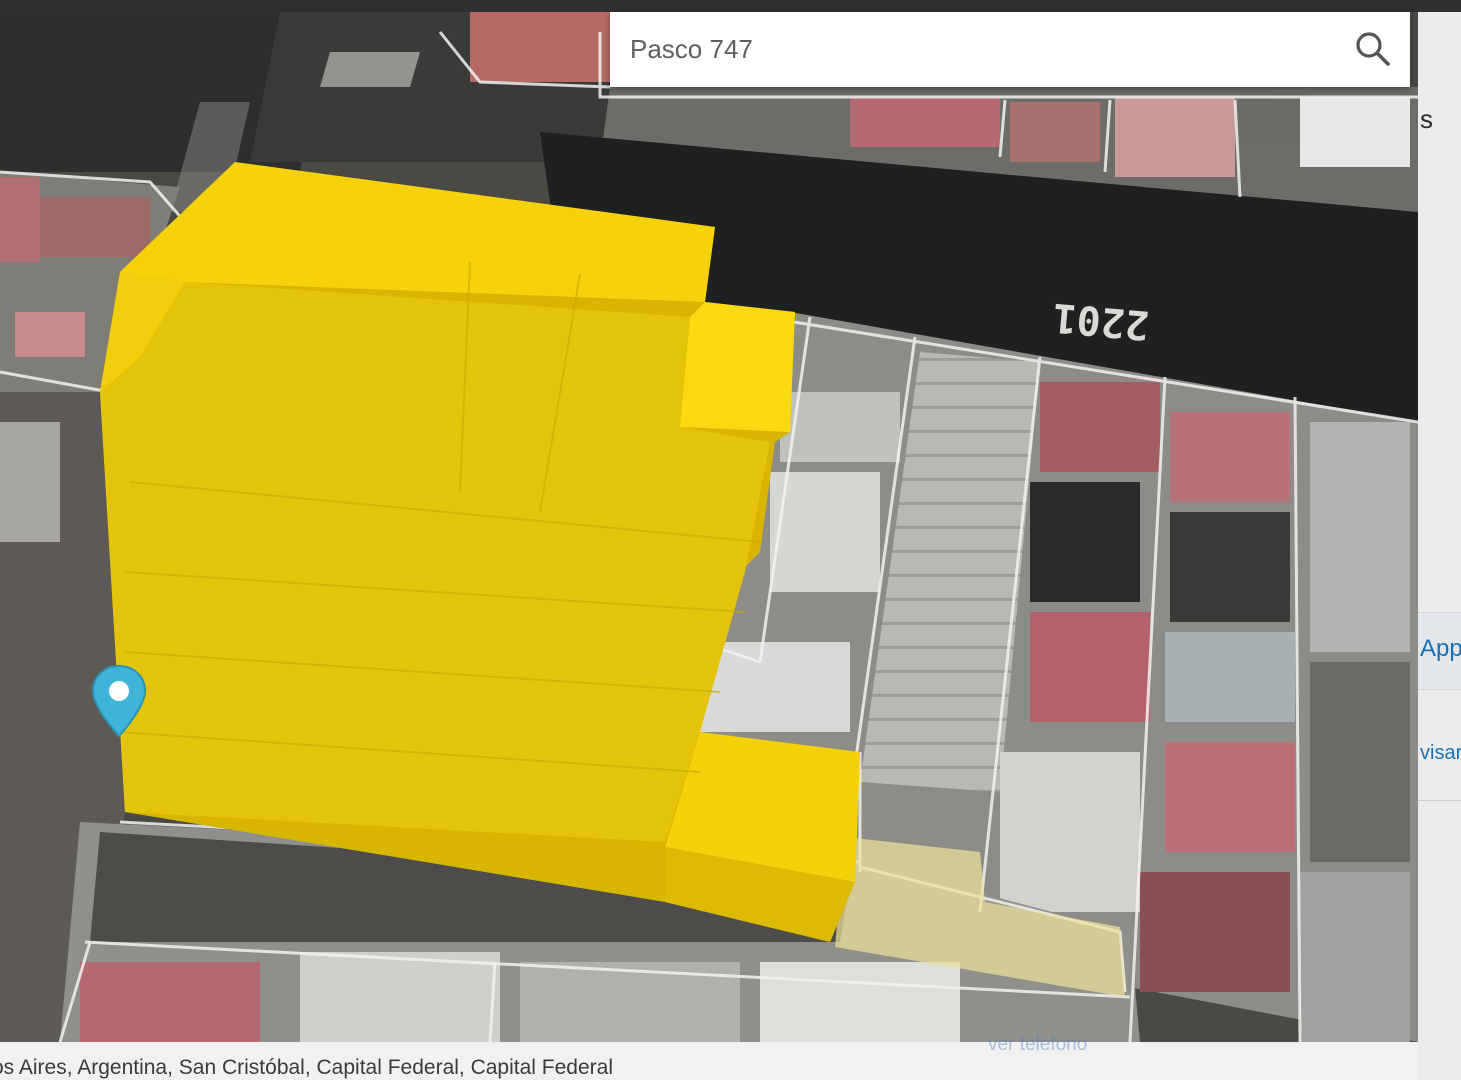 This screenshot has height=1080, width=1461. Describe the element at coordinates (1037, 1045) in the screenshot. I see `view-phone-link: ver teléfono` at that location.